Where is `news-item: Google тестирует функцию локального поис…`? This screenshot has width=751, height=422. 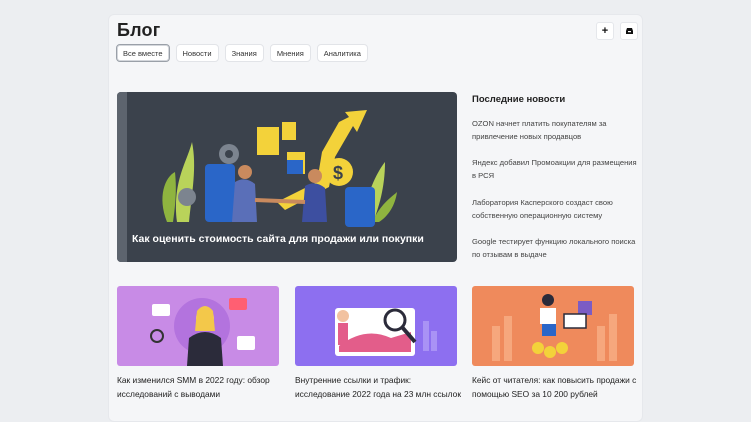 news-item: Google тестирует функцию локального поис… is located at coordinates (556, 248).